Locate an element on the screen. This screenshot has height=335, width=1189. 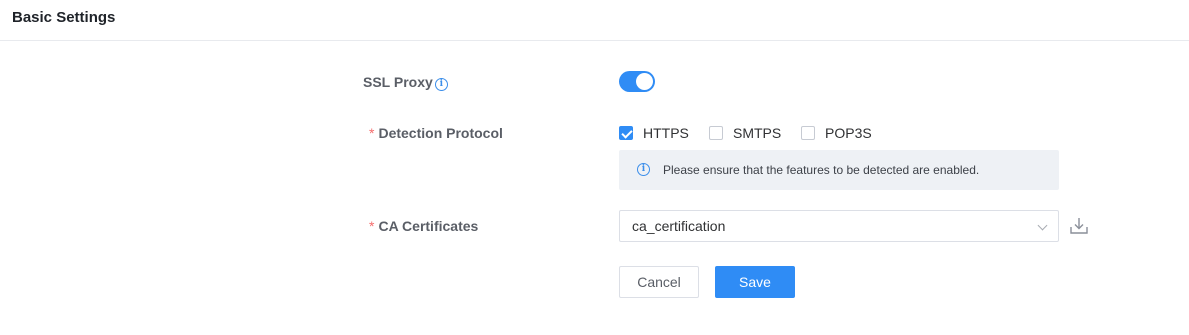
checkbox-https: HTTPS is located at coordinates (654, 133).